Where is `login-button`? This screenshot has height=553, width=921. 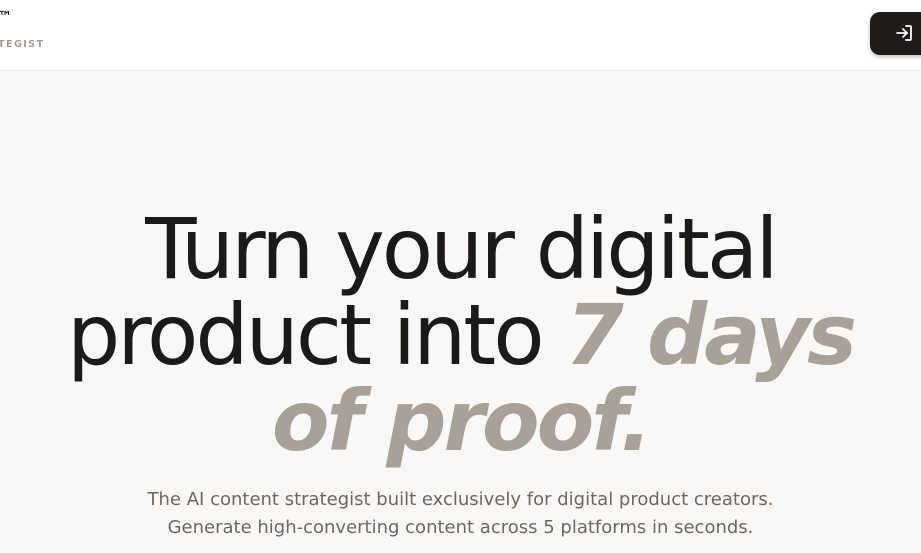
login-button is located at coordinates (895, 33).